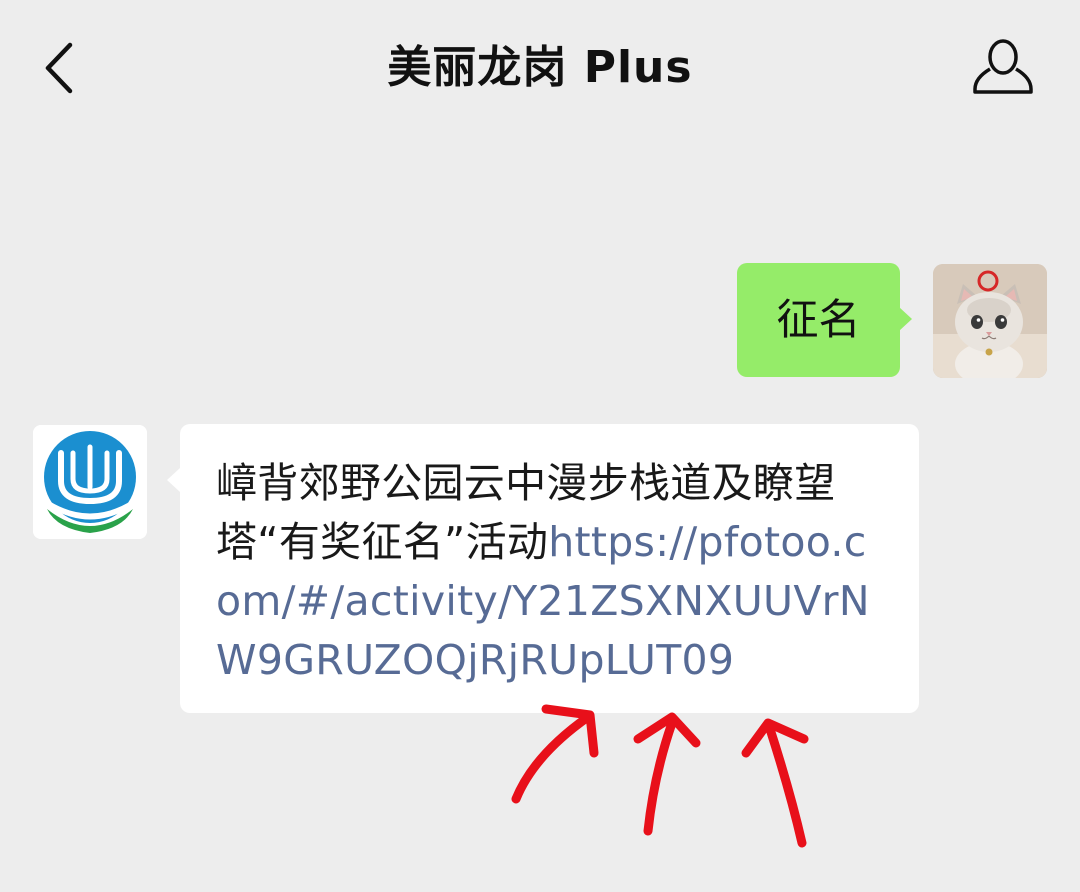 The width and height of the screenshot is (1080, 892). Describe the element at coordinates (660, 776) in the screenshot. I see `red-arrows-icon` at that location.